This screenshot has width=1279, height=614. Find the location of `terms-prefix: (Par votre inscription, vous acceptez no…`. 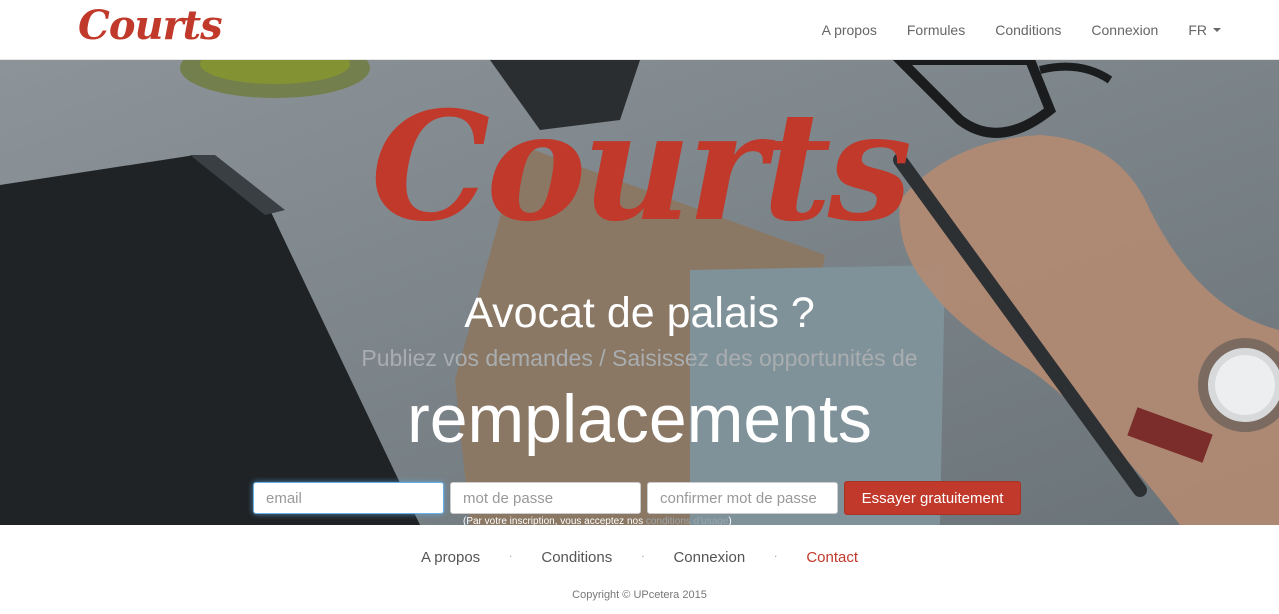

terms-prefix: (Par votre inscription, vous acceptez no… is located at coordinates (553, 520).